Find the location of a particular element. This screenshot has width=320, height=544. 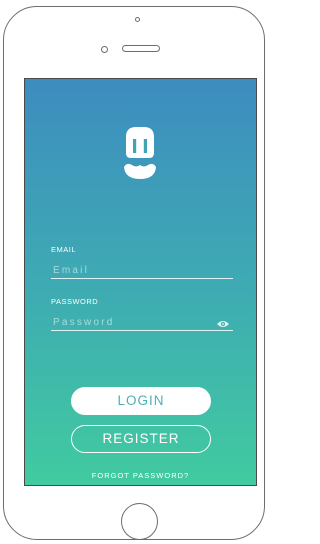

email-label: EMAIL is located at coordinates (64, 249).